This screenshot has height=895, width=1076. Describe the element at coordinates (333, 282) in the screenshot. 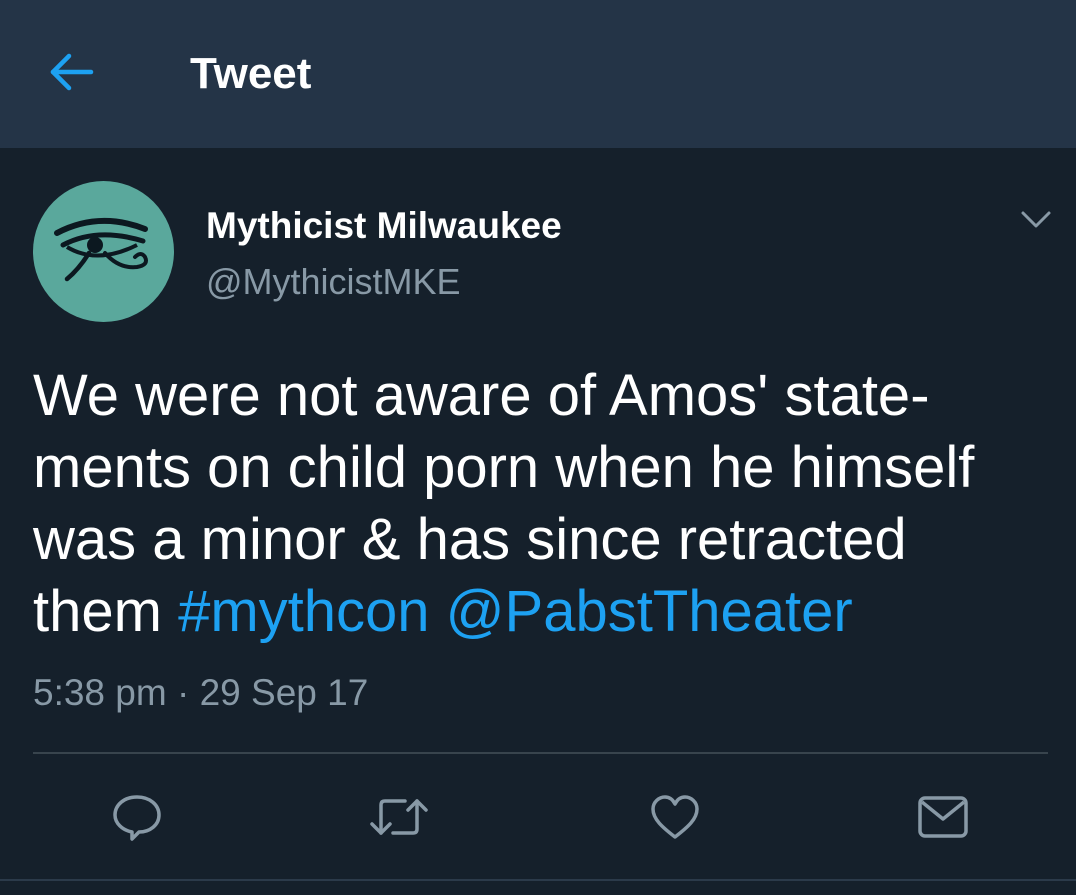

I see `author-handle: @MythicistMKE` at that location.